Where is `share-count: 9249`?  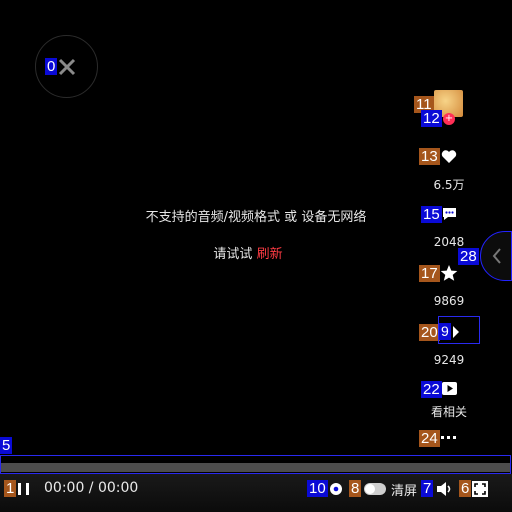
share-count: 9249 is located at coordinates (449, 360).